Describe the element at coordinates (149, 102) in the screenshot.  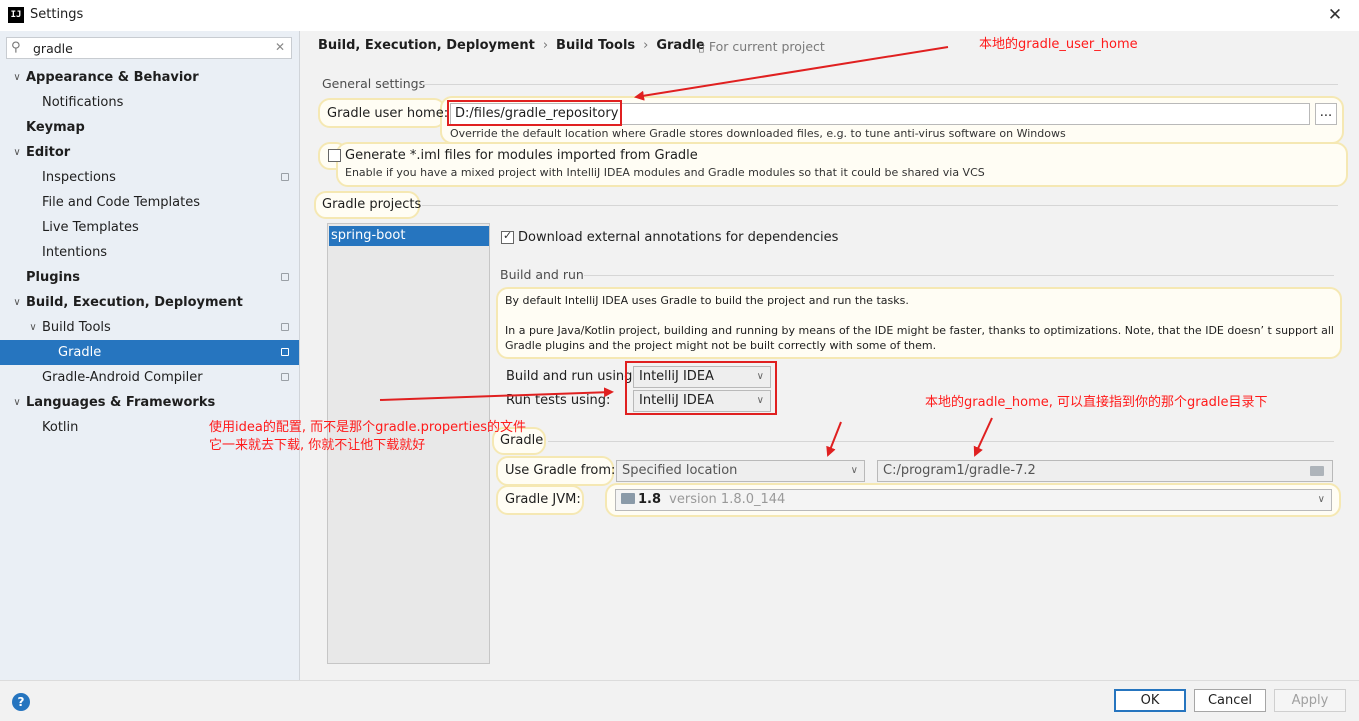
I see `sidebar-item-notifications: Notifications` at that location.